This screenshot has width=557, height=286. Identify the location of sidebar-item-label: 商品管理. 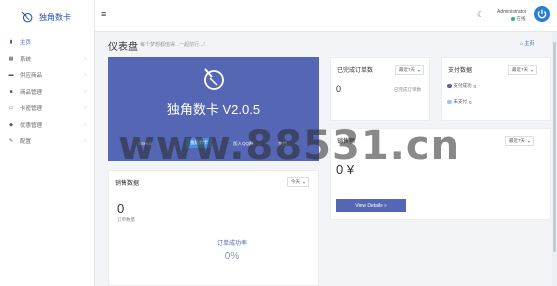
(31, 92).